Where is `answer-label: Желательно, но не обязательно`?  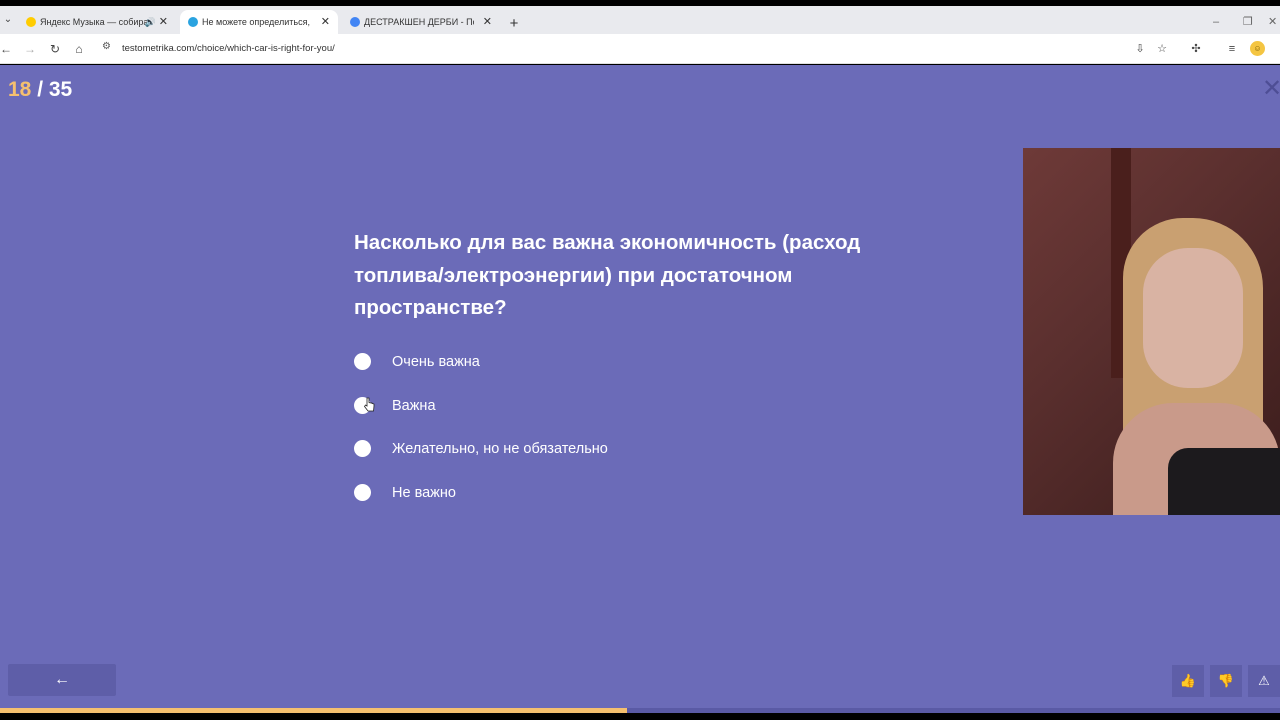
answer-label: Желательно, но не обязательно is located at coordinates (500, 449).